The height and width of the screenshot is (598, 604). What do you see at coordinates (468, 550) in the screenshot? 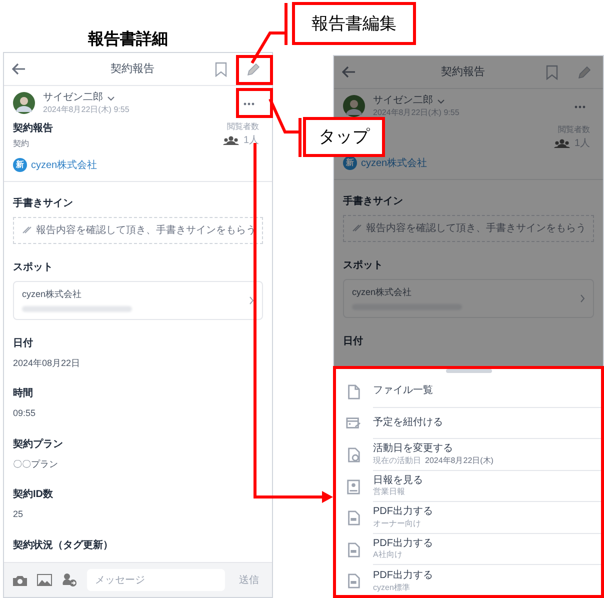
I see `menu-item: PDF出力する A社向け` at bounding box center [468, 550].